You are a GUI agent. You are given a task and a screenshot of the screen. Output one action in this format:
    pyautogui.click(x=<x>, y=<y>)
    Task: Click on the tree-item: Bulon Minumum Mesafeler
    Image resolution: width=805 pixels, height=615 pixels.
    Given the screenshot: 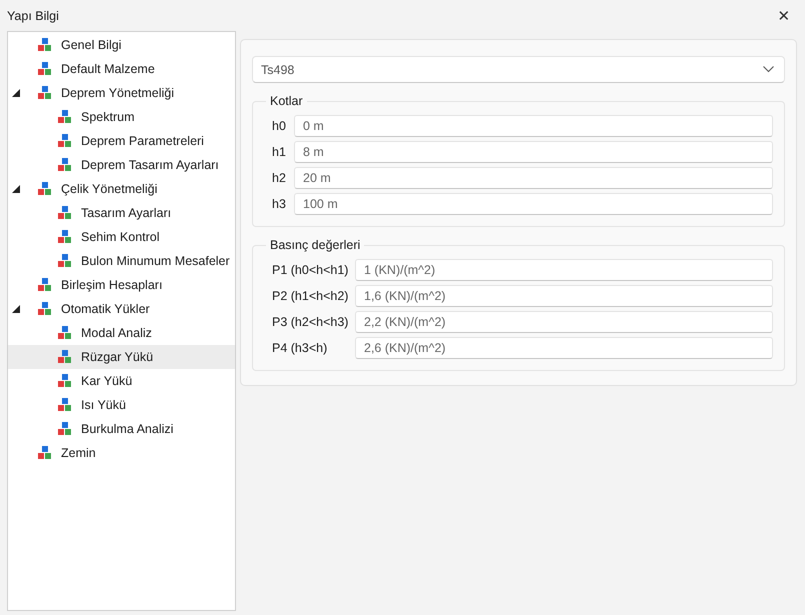 What is the action you would take?
    pyautogui.click(x=121, y=261)
    